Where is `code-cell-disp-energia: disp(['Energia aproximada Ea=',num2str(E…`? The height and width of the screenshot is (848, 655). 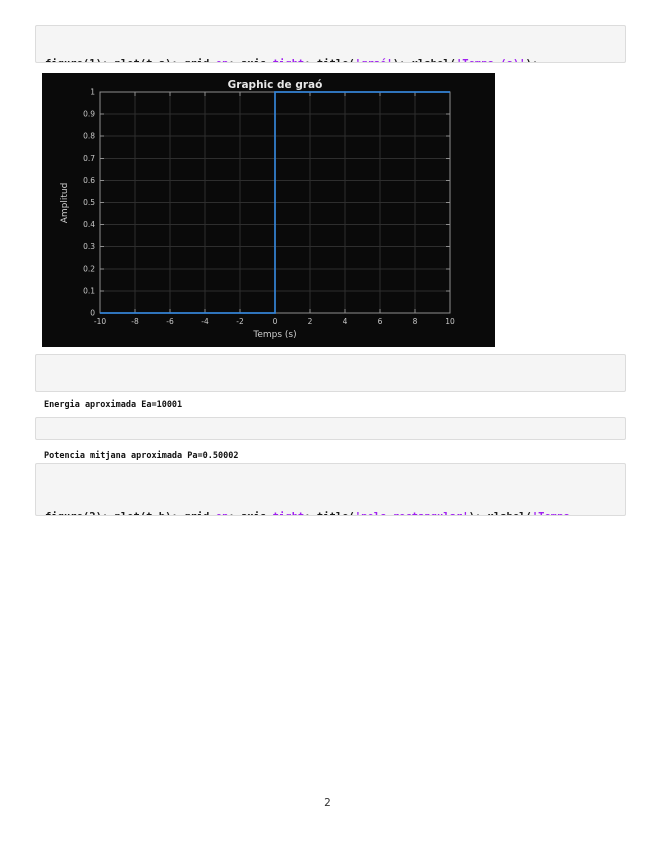
code-cell-disp-energia: disp(['Energia aproximada Ea=',num2str(E… is located at coordinates (330, 373).